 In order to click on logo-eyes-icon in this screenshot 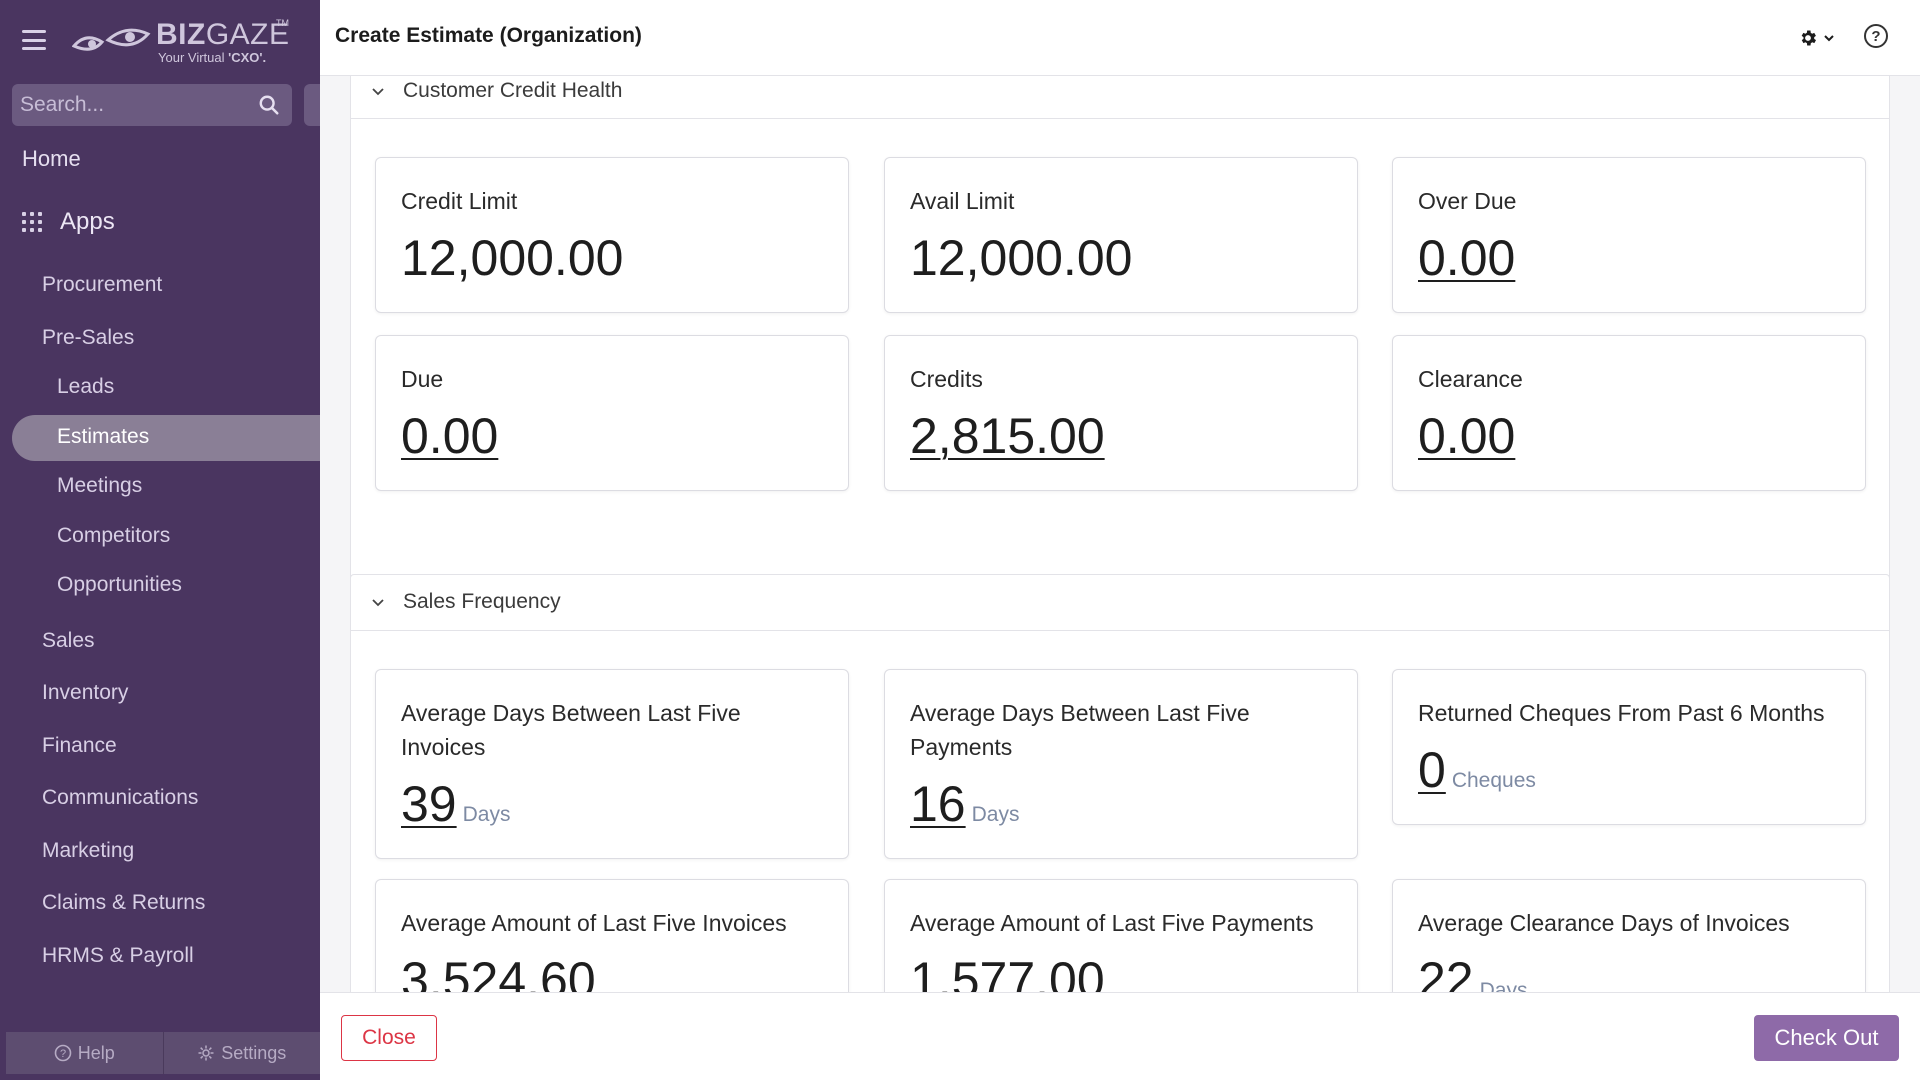, I will do `click(111, 39)`.